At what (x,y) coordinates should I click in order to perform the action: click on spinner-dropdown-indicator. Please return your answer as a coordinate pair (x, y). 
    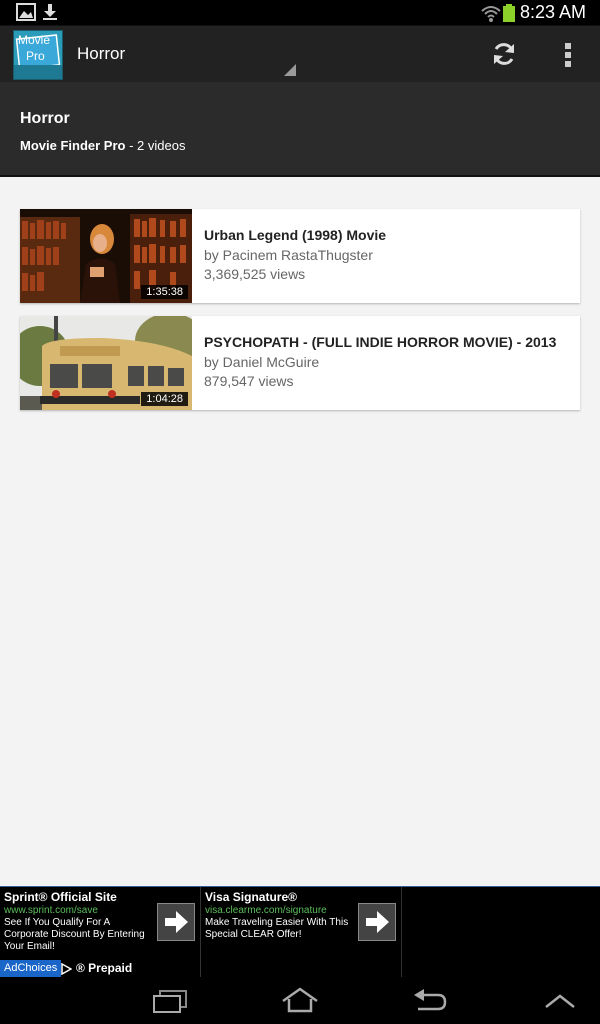
    Looking at the image, I should click on (290, 70).